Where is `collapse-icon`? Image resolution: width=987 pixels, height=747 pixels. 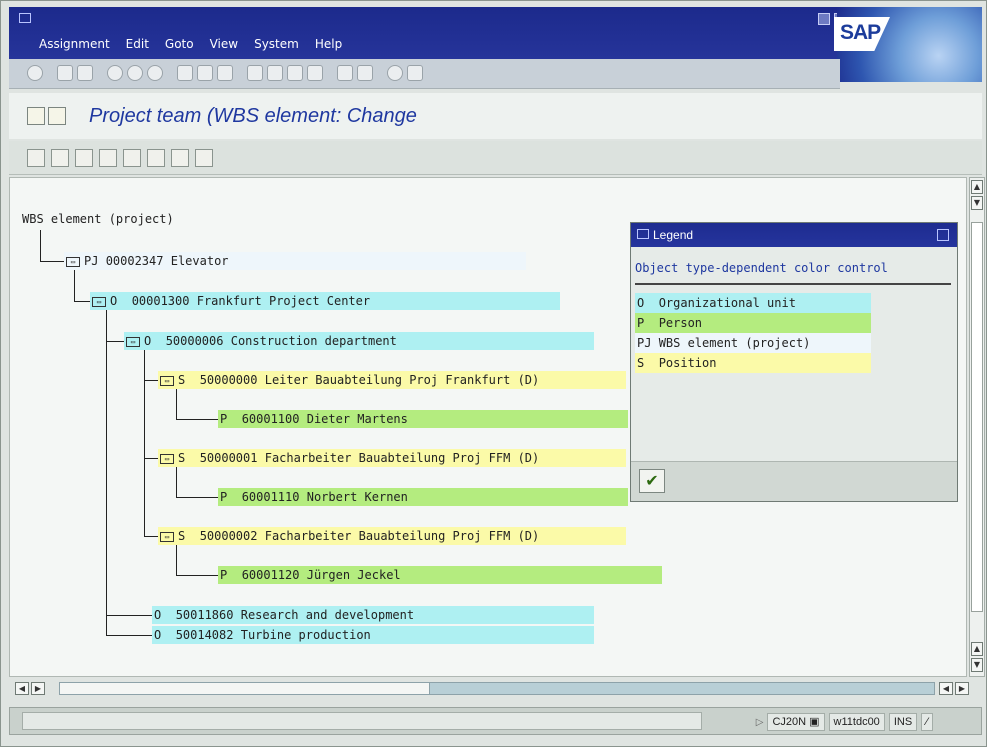
collapse-icon is located at coordinates (180, 158).